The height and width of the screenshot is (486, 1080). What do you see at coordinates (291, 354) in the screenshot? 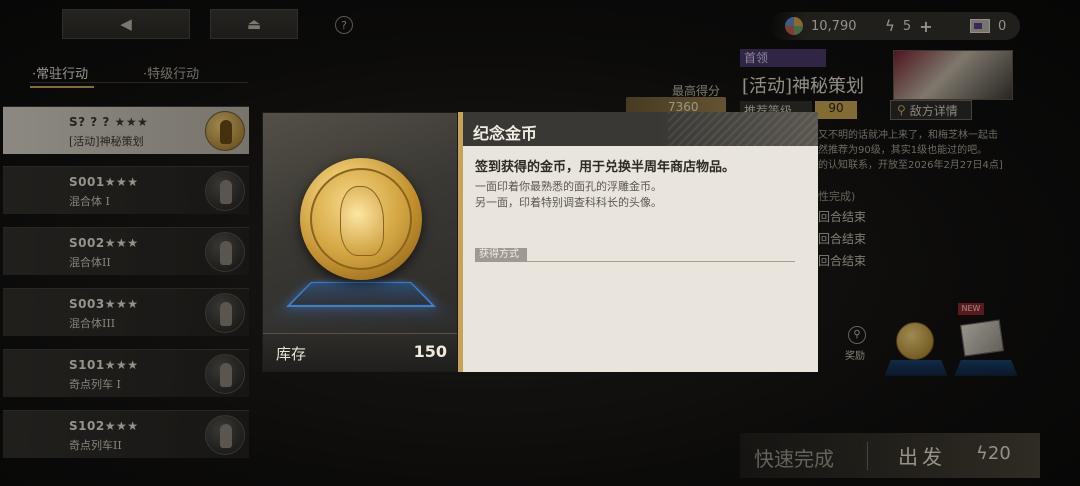
I see `stock-label: 库存` at bounding box center [291, 354].